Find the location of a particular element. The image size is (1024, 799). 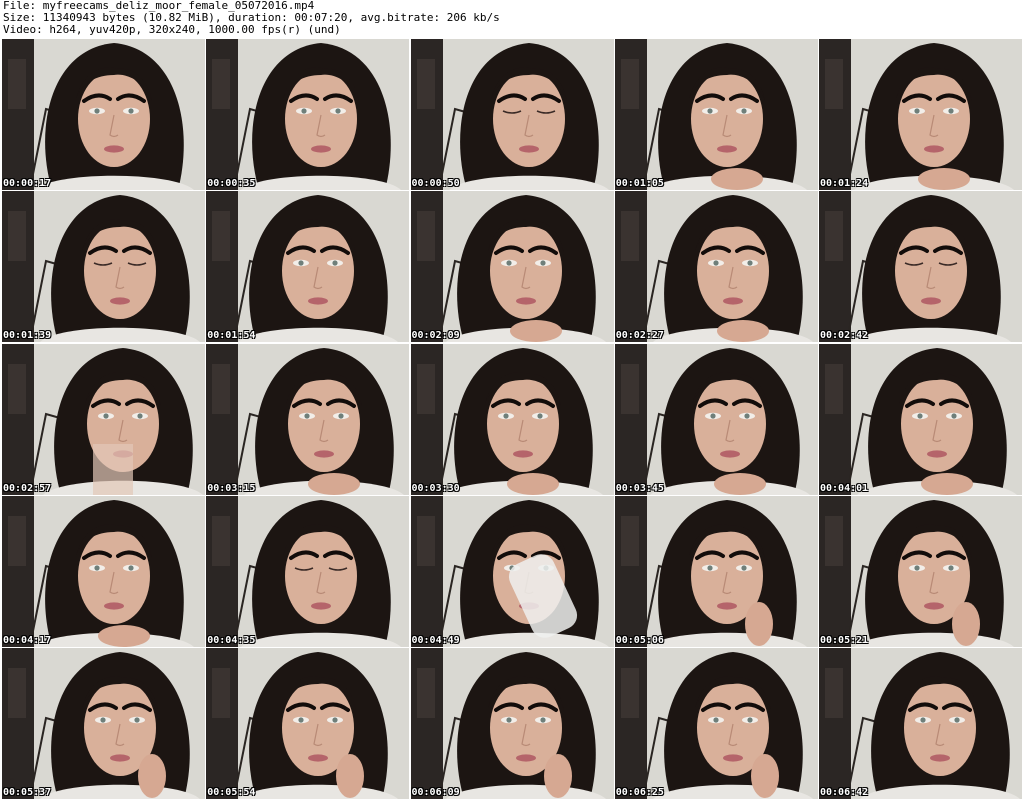

video-frame-thumbnail: 00:00:35 is located at coordinates (308, 114).